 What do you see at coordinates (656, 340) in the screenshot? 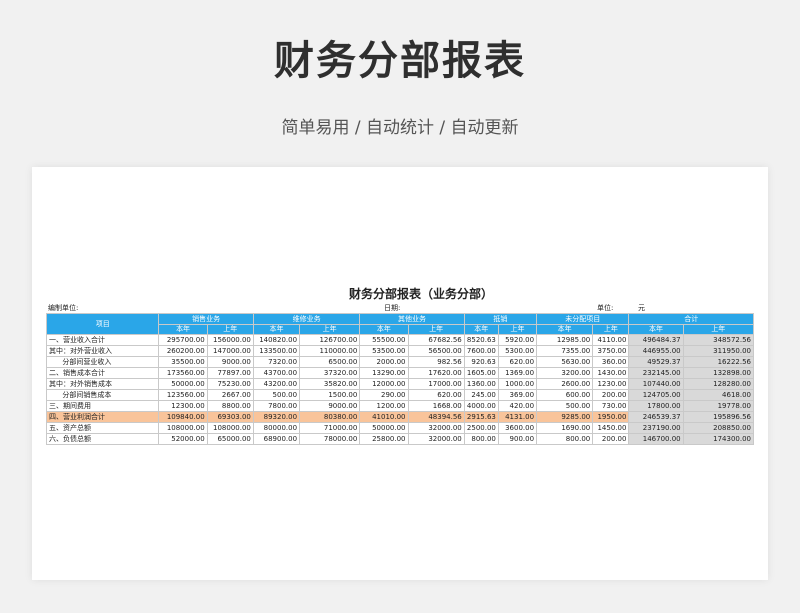
I see `total-cell: 496484.37` at bounding box center [656, 340].